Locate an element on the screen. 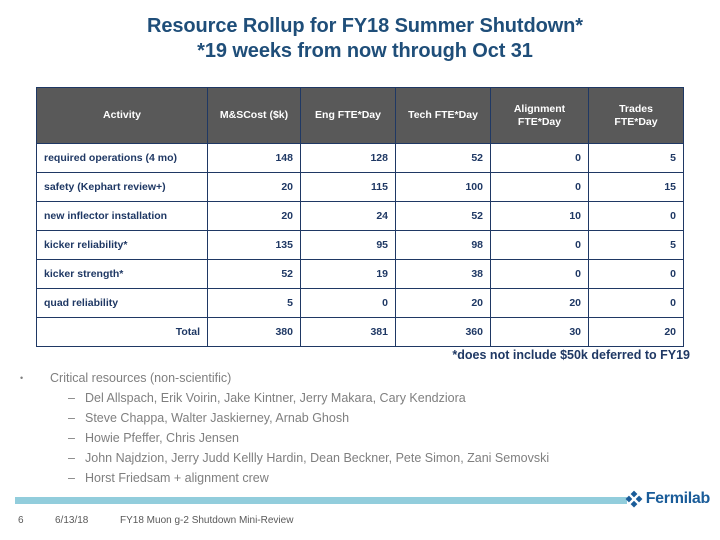 Image resolution: width=720 pixels, height=540 pixels. fermilab-logo: Fermilab is located at coordinates (667, 499).